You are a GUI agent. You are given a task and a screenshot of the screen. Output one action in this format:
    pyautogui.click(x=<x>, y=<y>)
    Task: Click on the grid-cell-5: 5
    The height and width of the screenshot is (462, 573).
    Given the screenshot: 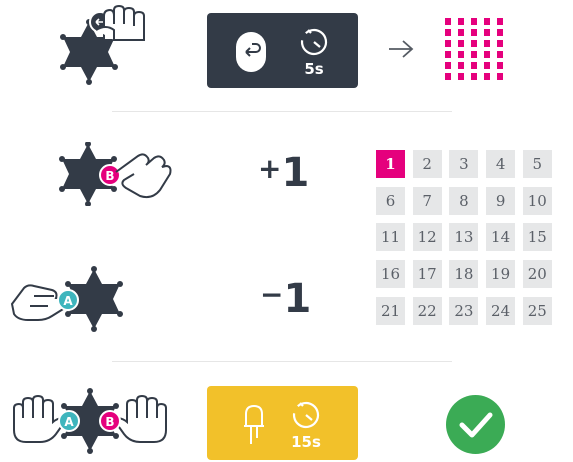 What is the action you would take?
    pyautogui.click(x=537, y=164)
    